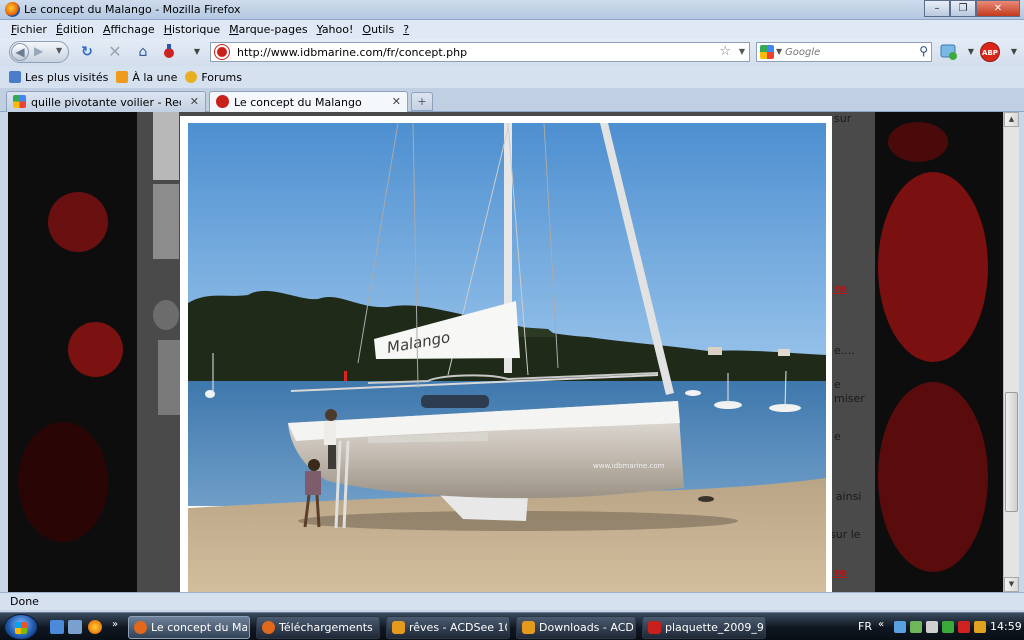  I want to click on stop-icon: ✕, so click(115, 52).